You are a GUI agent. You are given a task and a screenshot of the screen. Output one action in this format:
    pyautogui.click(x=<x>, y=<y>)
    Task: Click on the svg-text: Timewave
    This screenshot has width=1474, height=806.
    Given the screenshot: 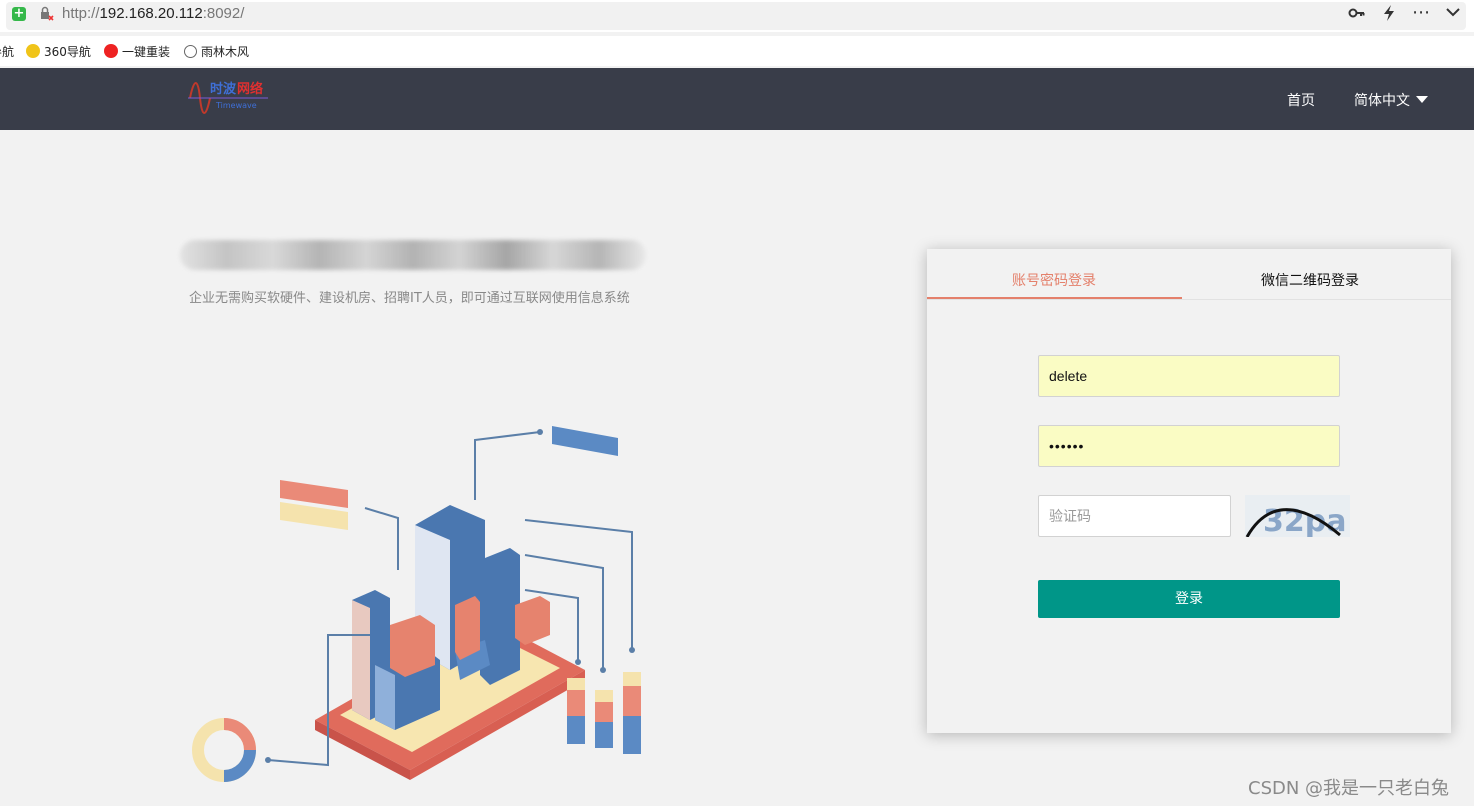 What is the action you would take?
    pyautogui.click(x=236, y=105)
    